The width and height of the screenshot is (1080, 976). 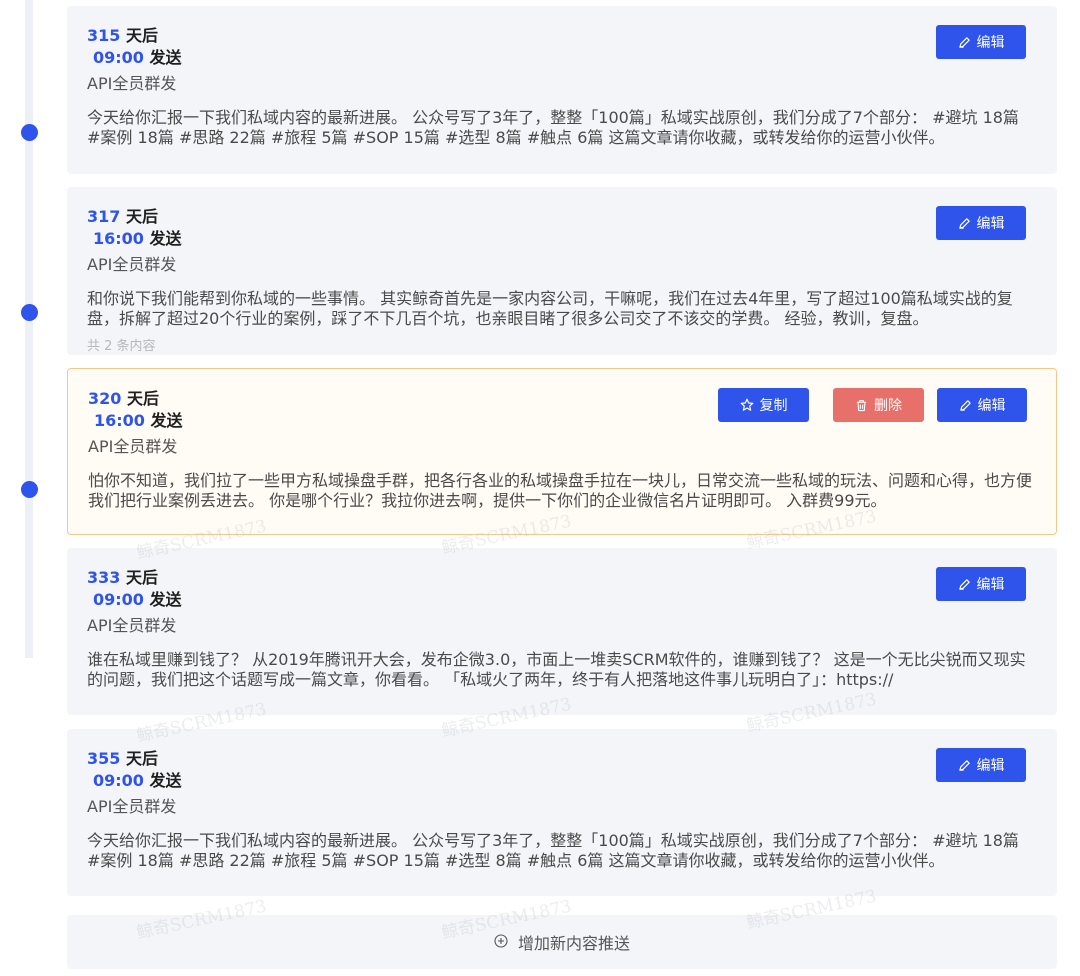 I want to click on plus-circle-icon, so click(x=501, y=942).